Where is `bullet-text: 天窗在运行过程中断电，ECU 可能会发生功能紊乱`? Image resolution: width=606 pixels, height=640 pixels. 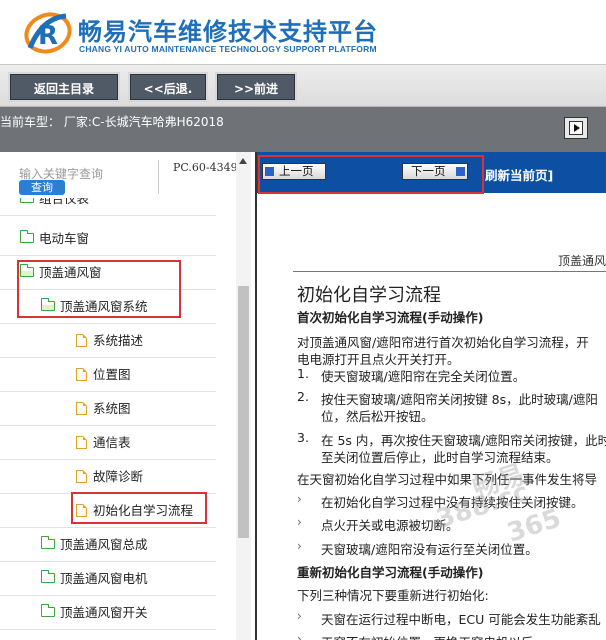 bullet-text: 天窗在运行过程中断电，ECU 可能会发生功能紊乱 is located at coordinates (461, 619).